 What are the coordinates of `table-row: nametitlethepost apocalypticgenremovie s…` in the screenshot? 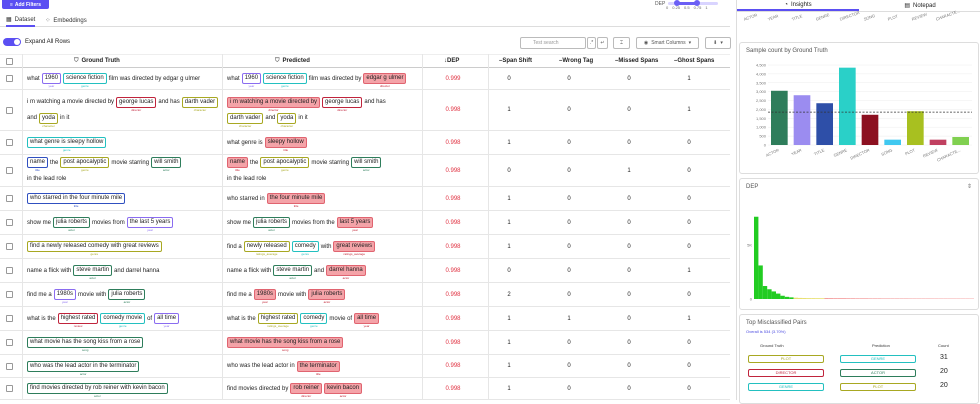 It's located at (365, 171).